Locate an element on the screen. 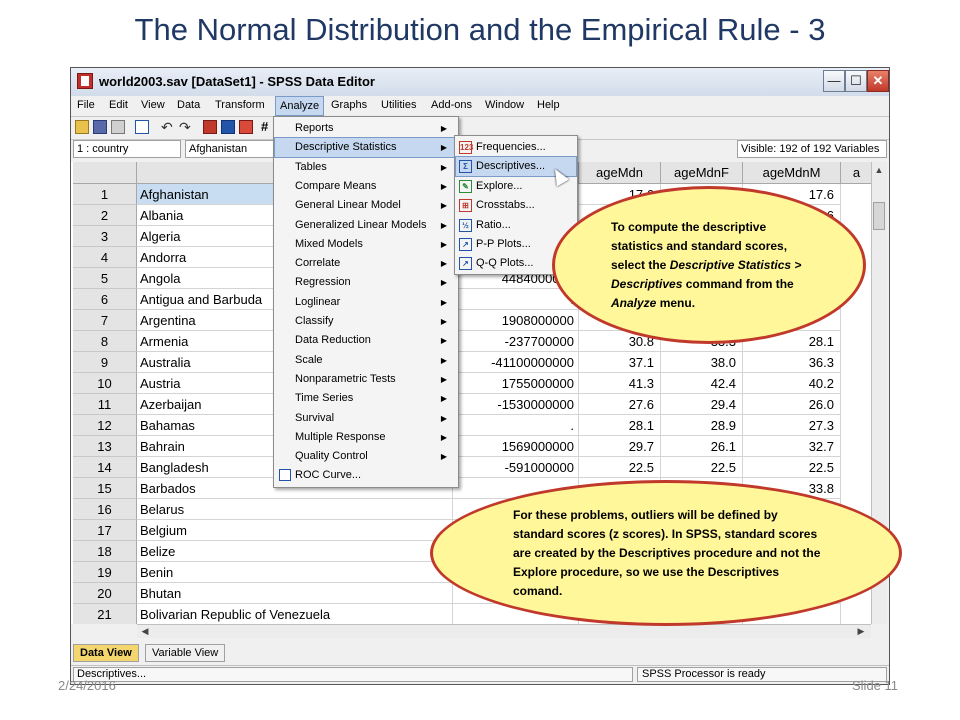 Image resolution: width=960 pixels, height=720 pixels. print-icon is located at coordinates (118, 127).